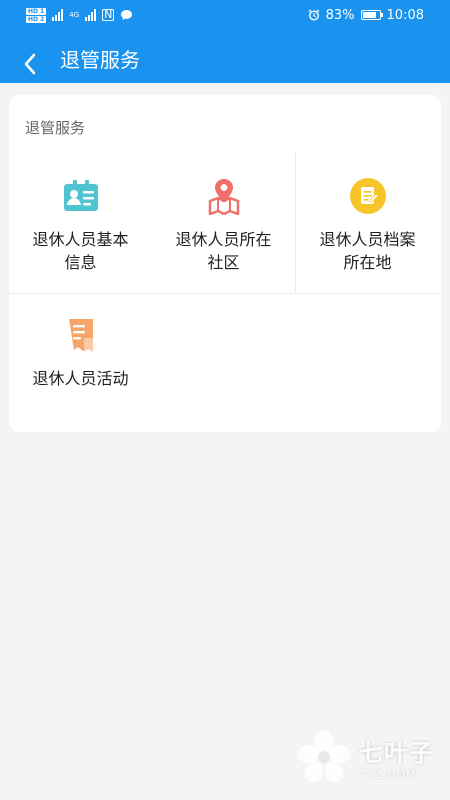 This screenshot has width=450, height=800. What do you see at coordinates (225, 56) in the screenshot?
I see `app-bar: 退管服务` at bounding box center [225, 56].